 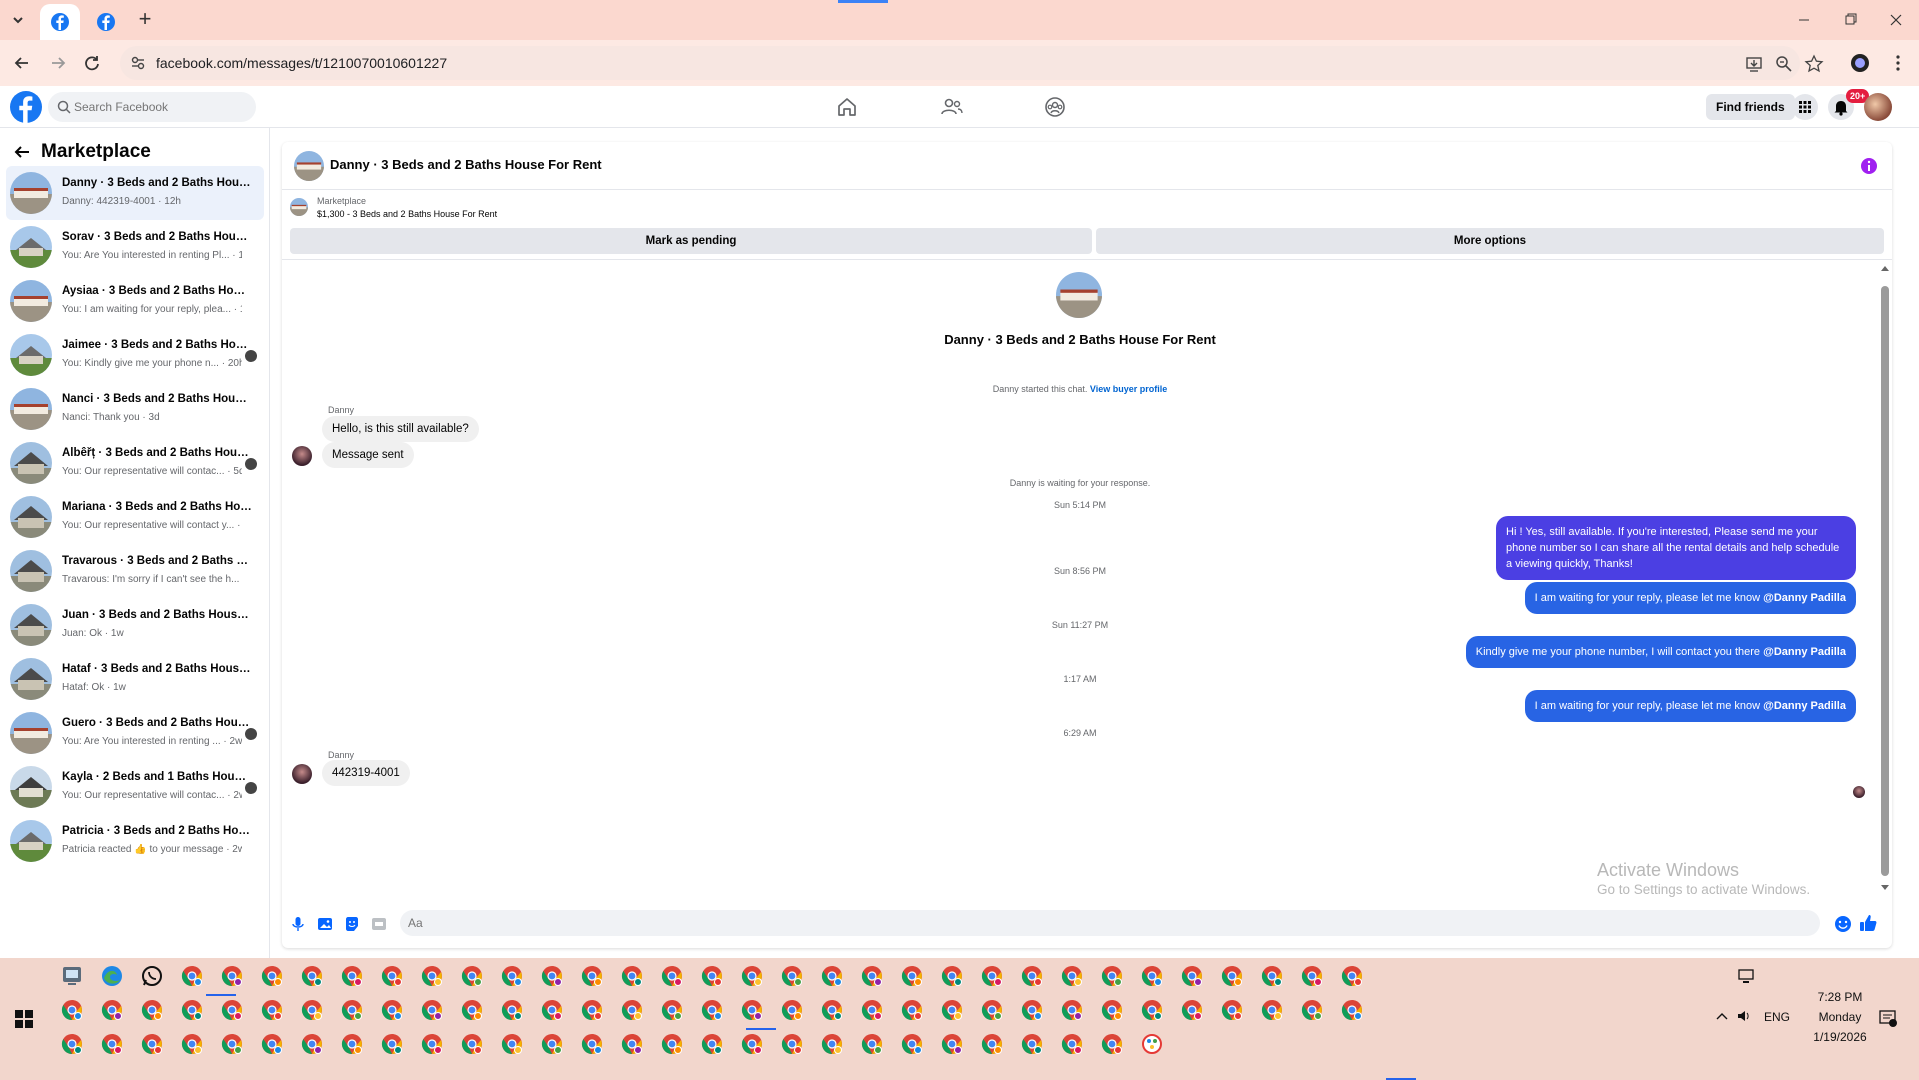 I want to click on listing-hero-image, so click(x=1079, y=295).